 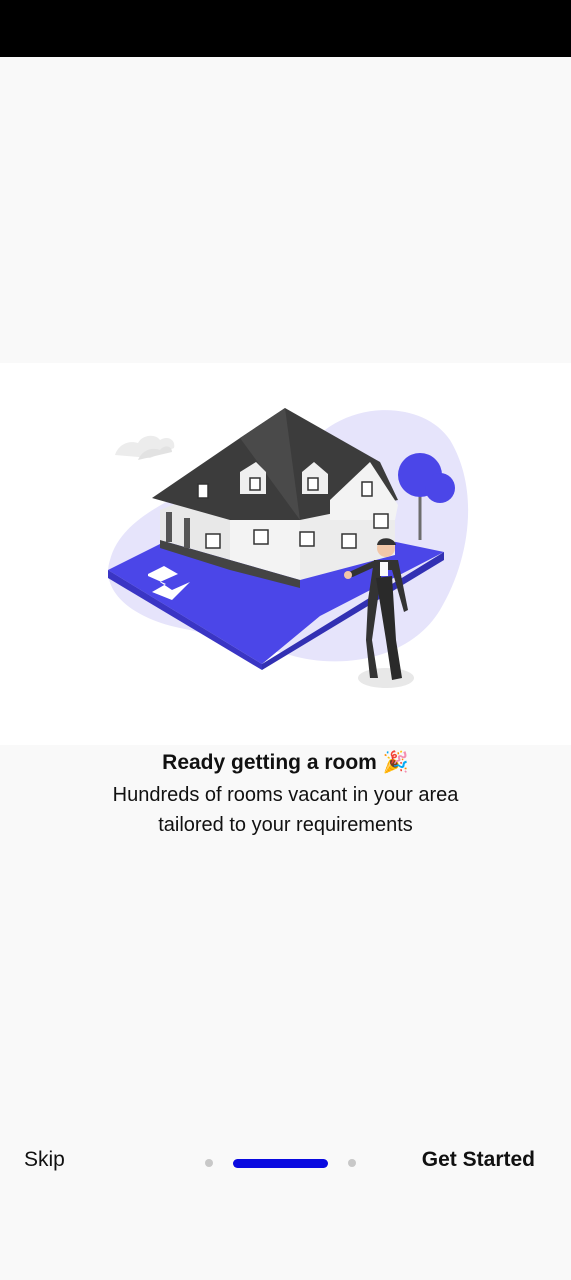 What do you see at coordinates (285, 825) in the screenshot?
I see `onboarding-subtitle-line-2: tailored to your requirements` at bounding box center [285, 825].